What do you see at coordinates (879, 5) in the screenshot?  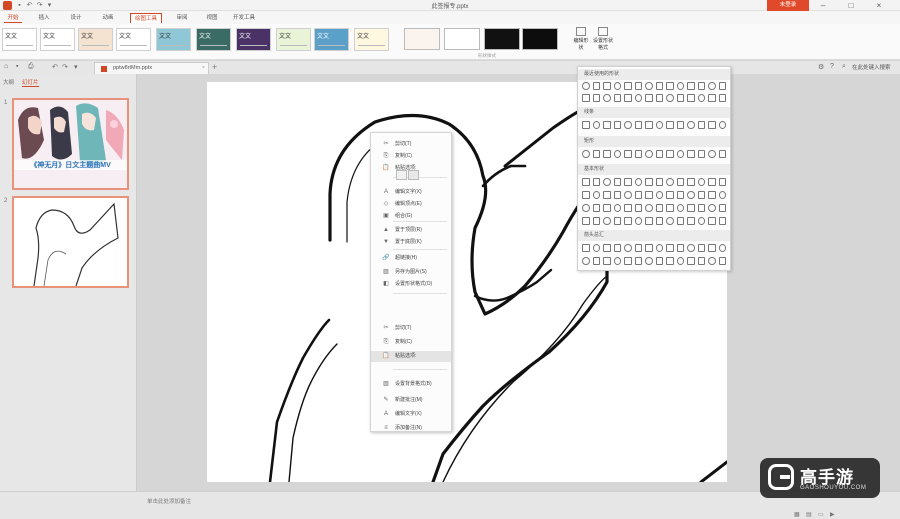 I see `close-icon: ×` at bounding box center [879, 5].